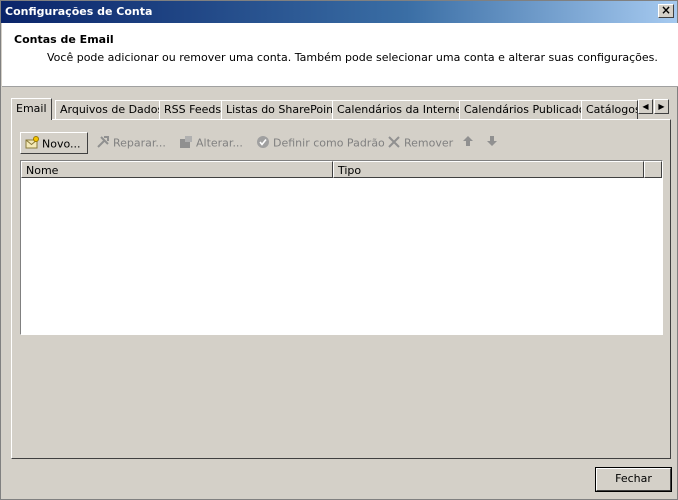  I want to click on close-button: Fechar, so click(633, 479).